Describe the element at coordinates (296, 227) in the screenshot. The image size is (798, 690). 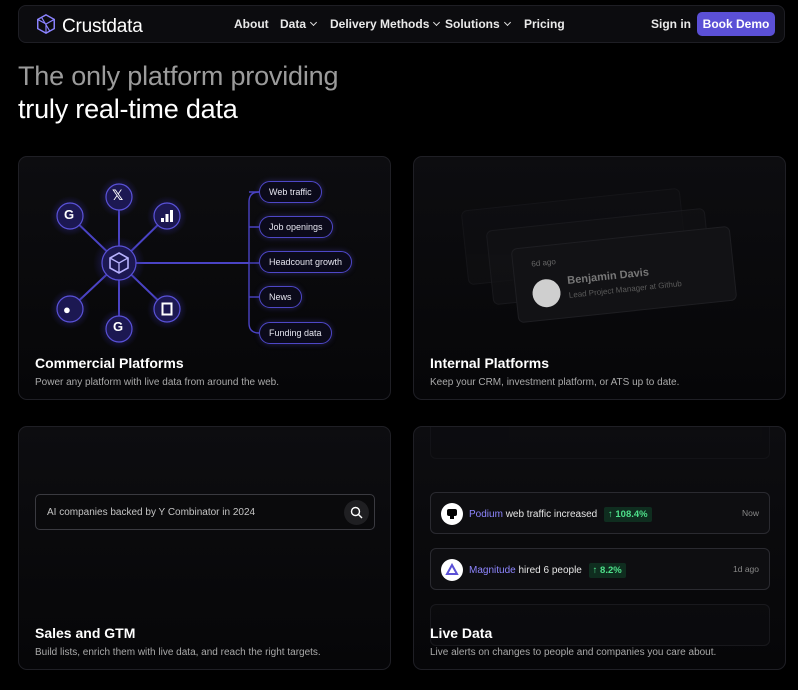
I see `pill-job-openings: Job openings` at that location.